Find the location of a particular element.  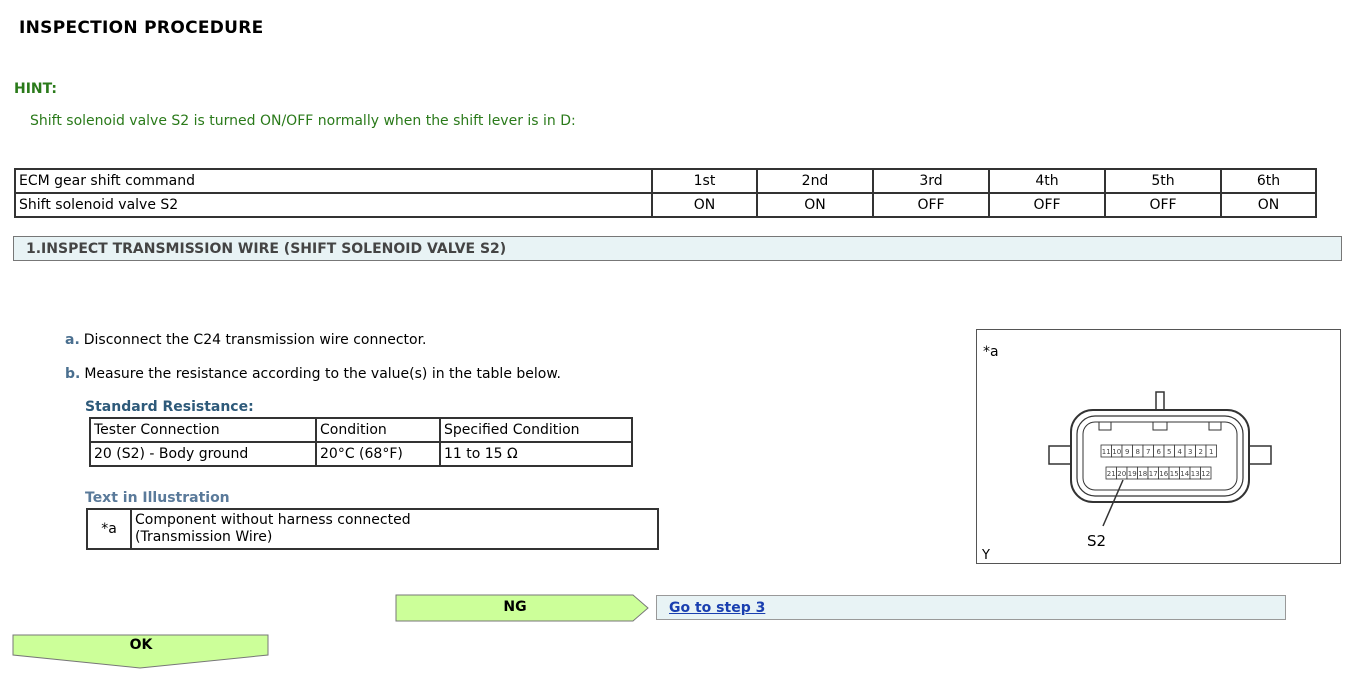

connector-pin: 4 is located at coordinates (1180, 451).